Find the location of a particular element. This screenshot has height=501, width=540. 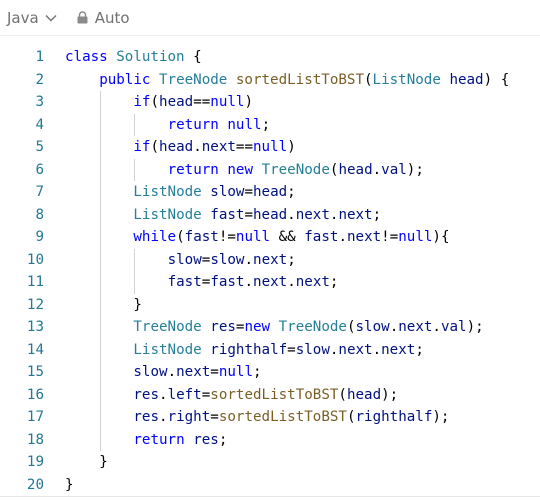

line-number: 5 is located at coordinates (39, 147).